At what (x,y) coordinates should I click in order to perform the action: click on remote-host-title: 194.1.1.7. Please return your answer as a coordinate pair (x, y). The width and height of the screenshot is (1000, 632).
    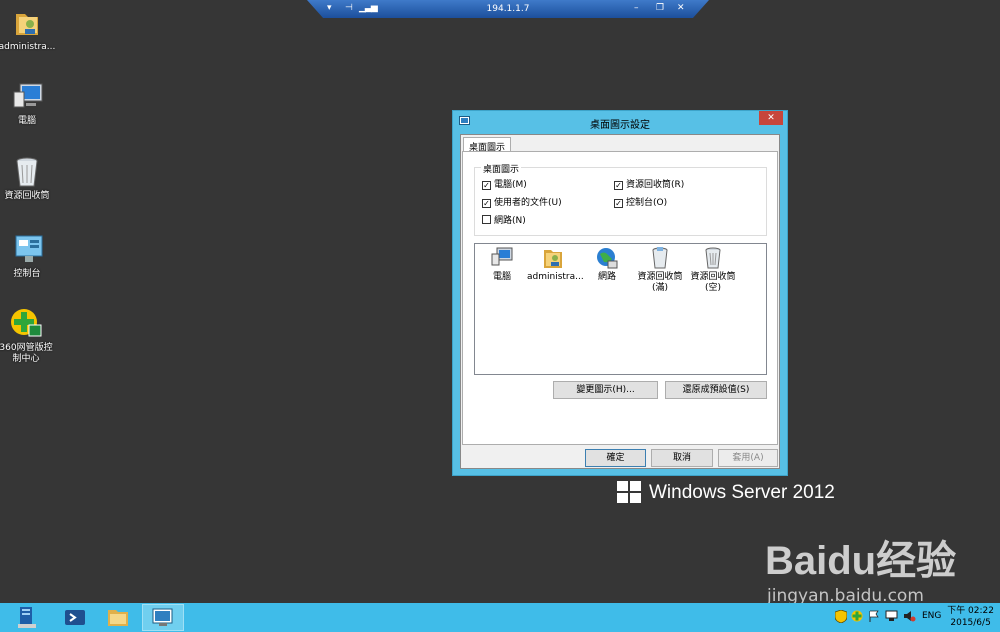
    Looking at the image, I should click on (508, 9).